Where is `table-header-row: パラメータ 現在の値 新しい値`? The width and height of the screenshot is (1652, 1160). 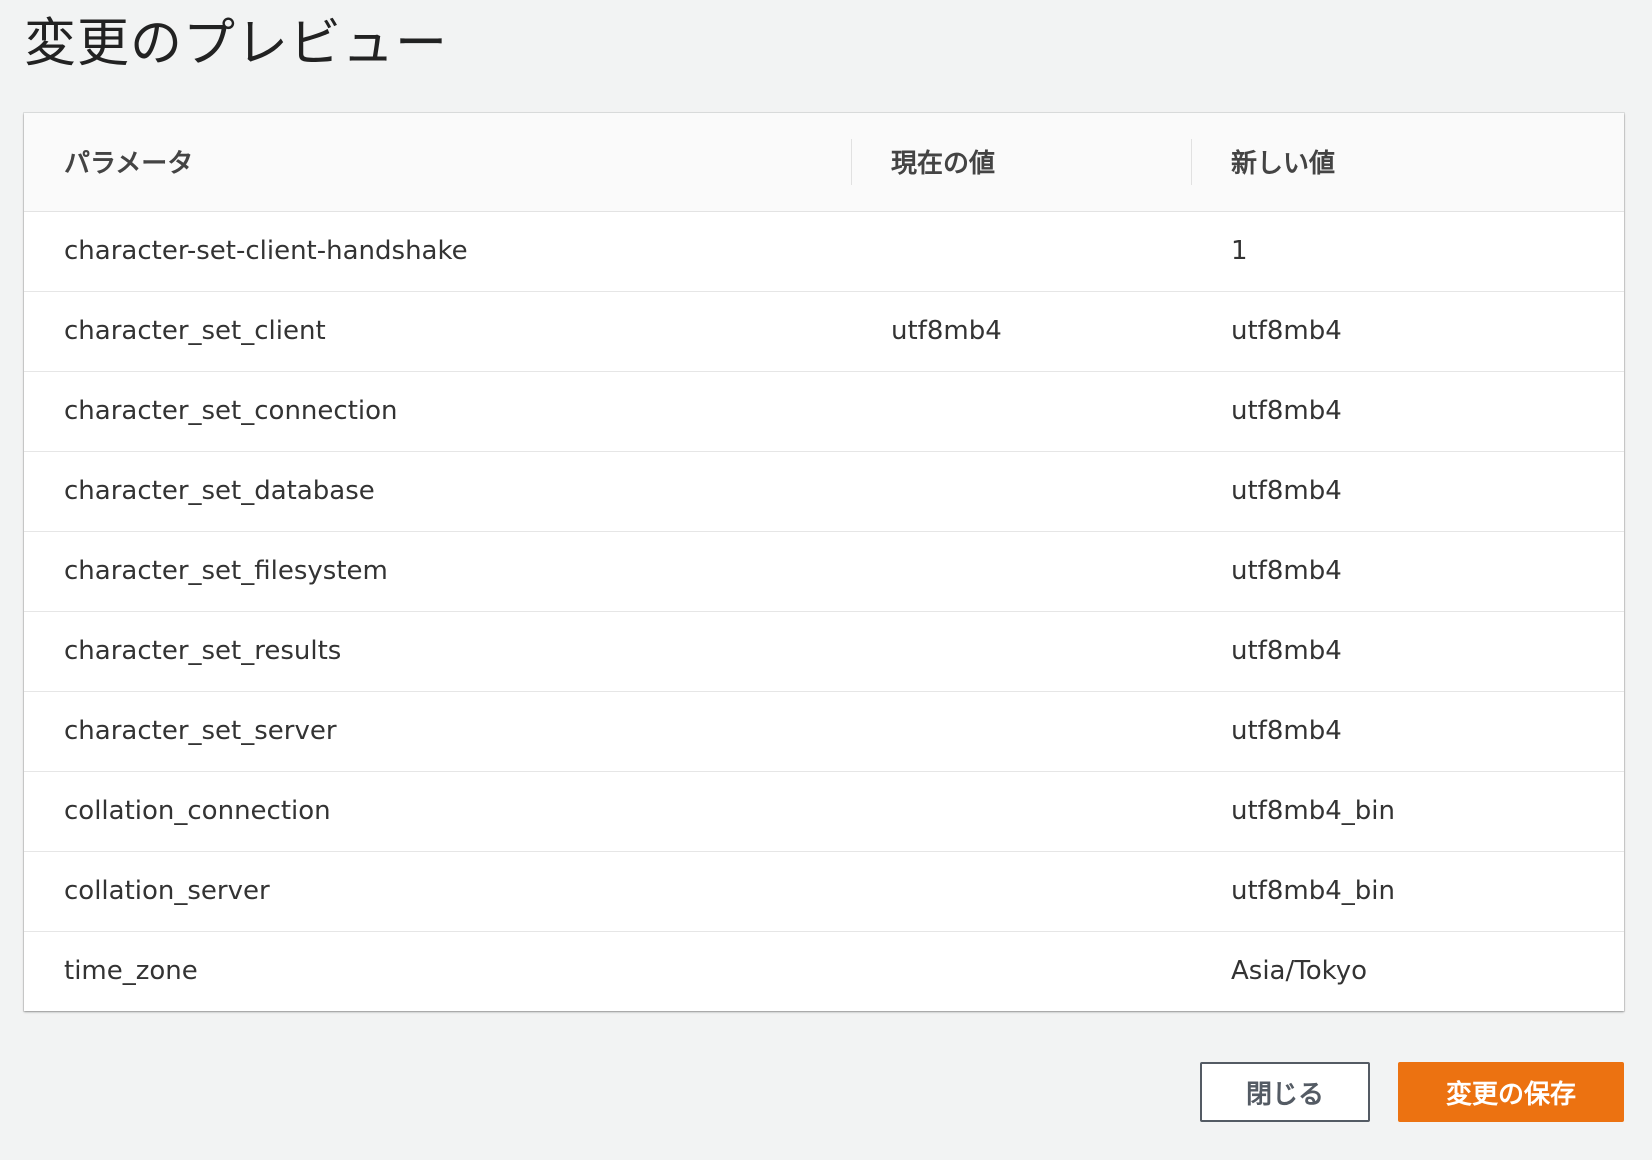
table-header-row: パラメータ 現在の値 新しい値 is located at coordinates (824, 162).